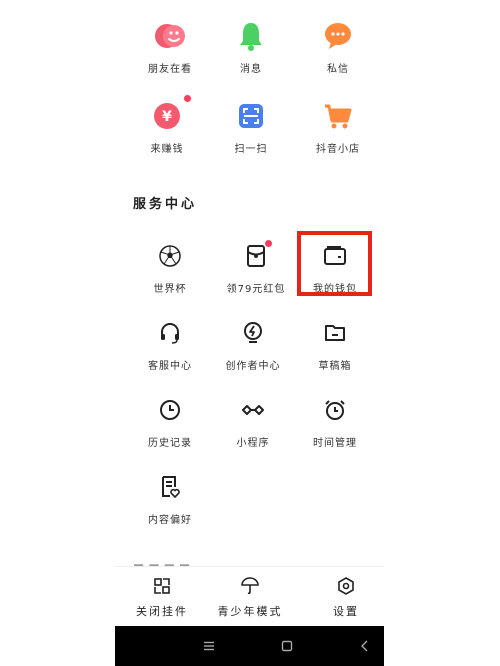 Image resolution: width=500 pixels, height=666 pixels. Describe the element at coordinates (251, 36) in the screenshot. I see `bell-icon` at that location.